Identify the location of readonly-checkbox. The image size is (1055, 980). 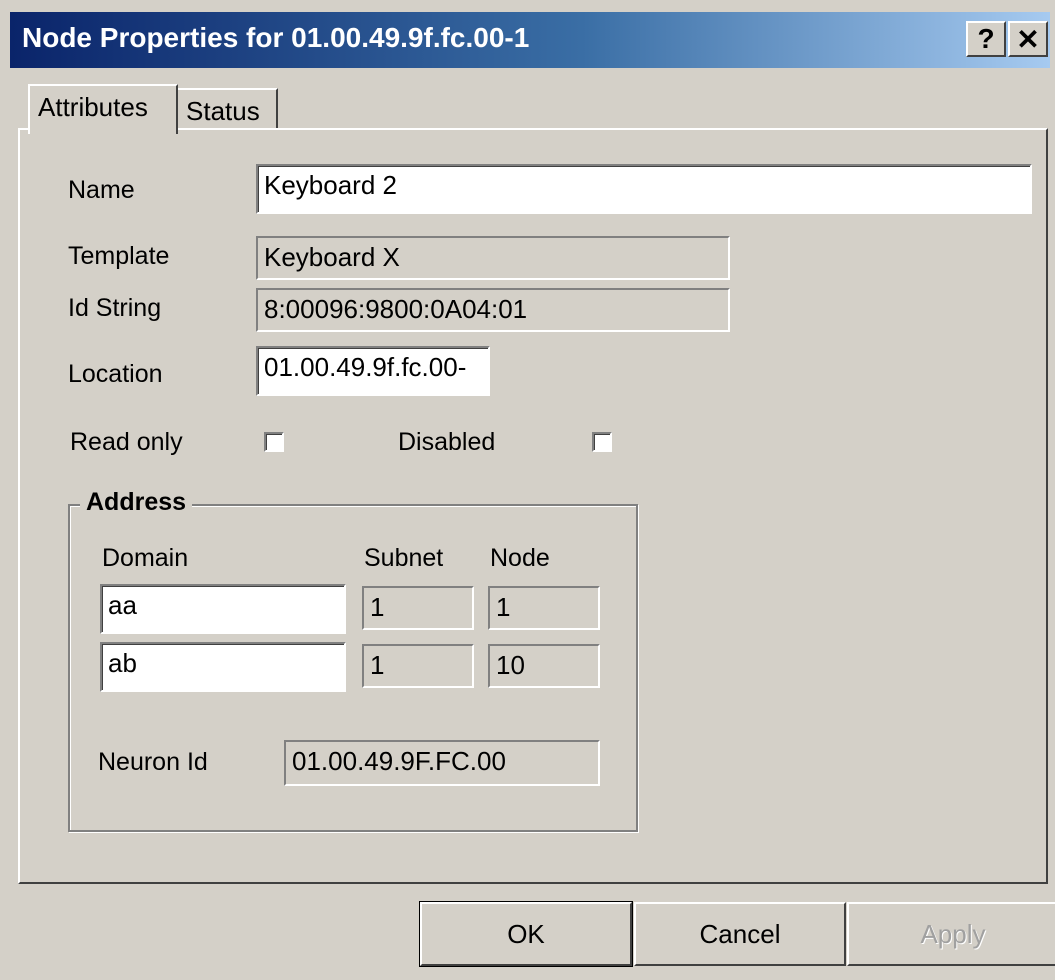
(274, 442).